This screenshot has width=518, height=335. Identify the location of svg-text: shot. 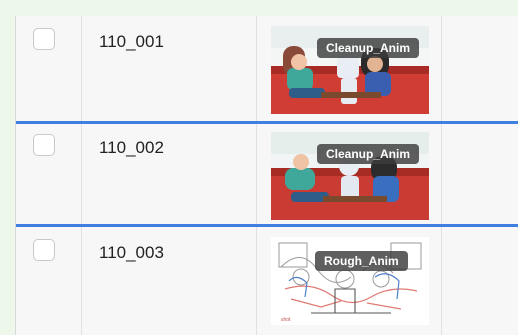
(286, 320).